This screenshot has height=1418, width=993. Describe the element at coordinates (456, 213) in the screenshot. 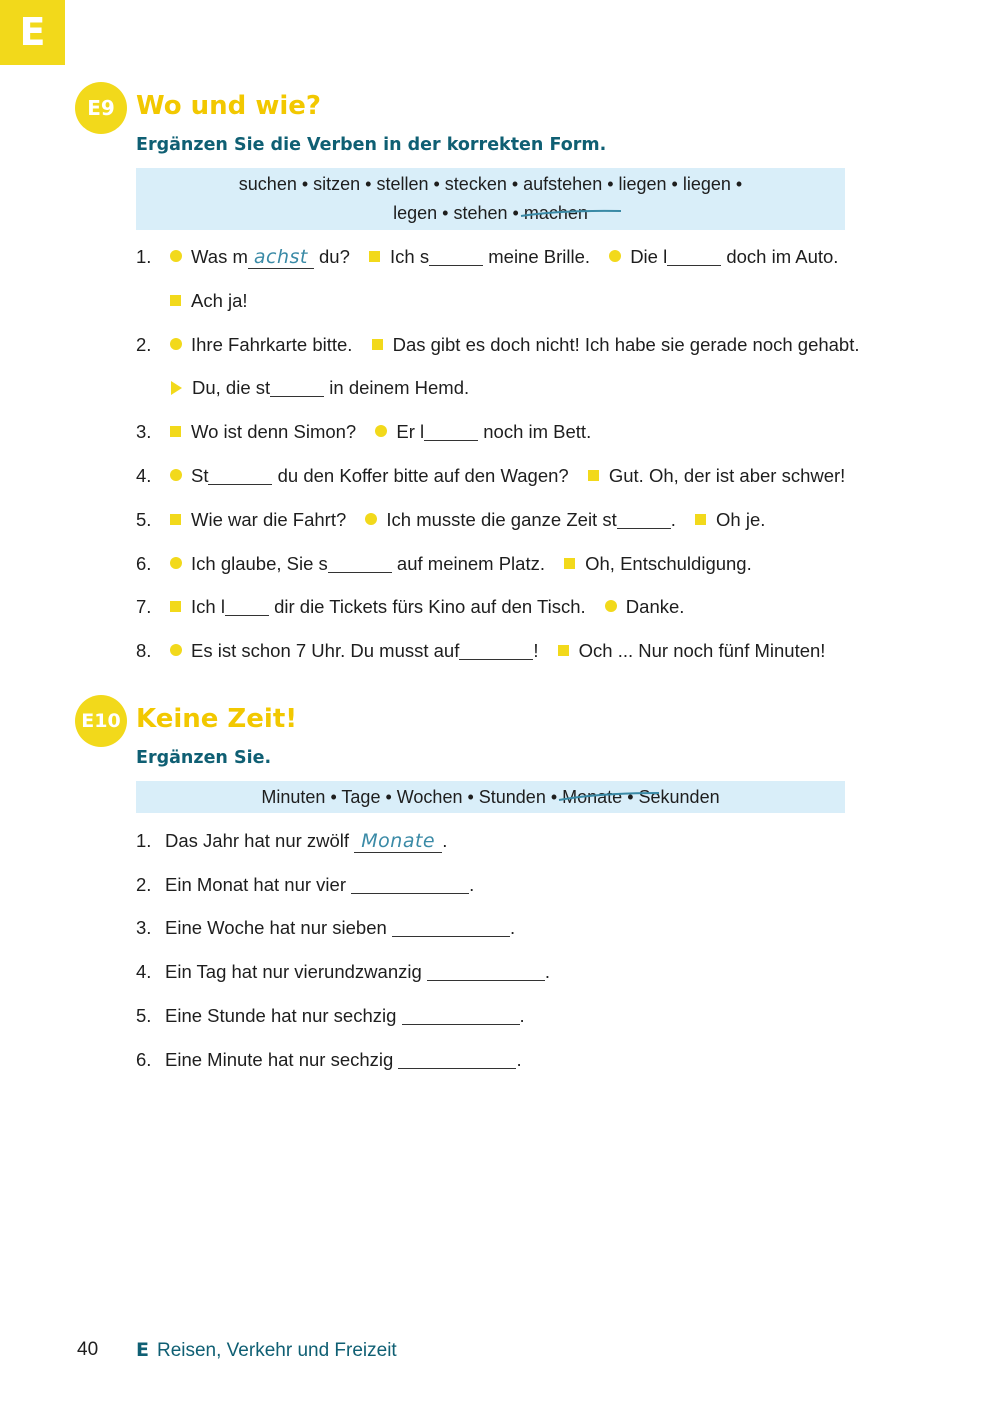

I see `word-box-words: legen • stehen •` at that location.